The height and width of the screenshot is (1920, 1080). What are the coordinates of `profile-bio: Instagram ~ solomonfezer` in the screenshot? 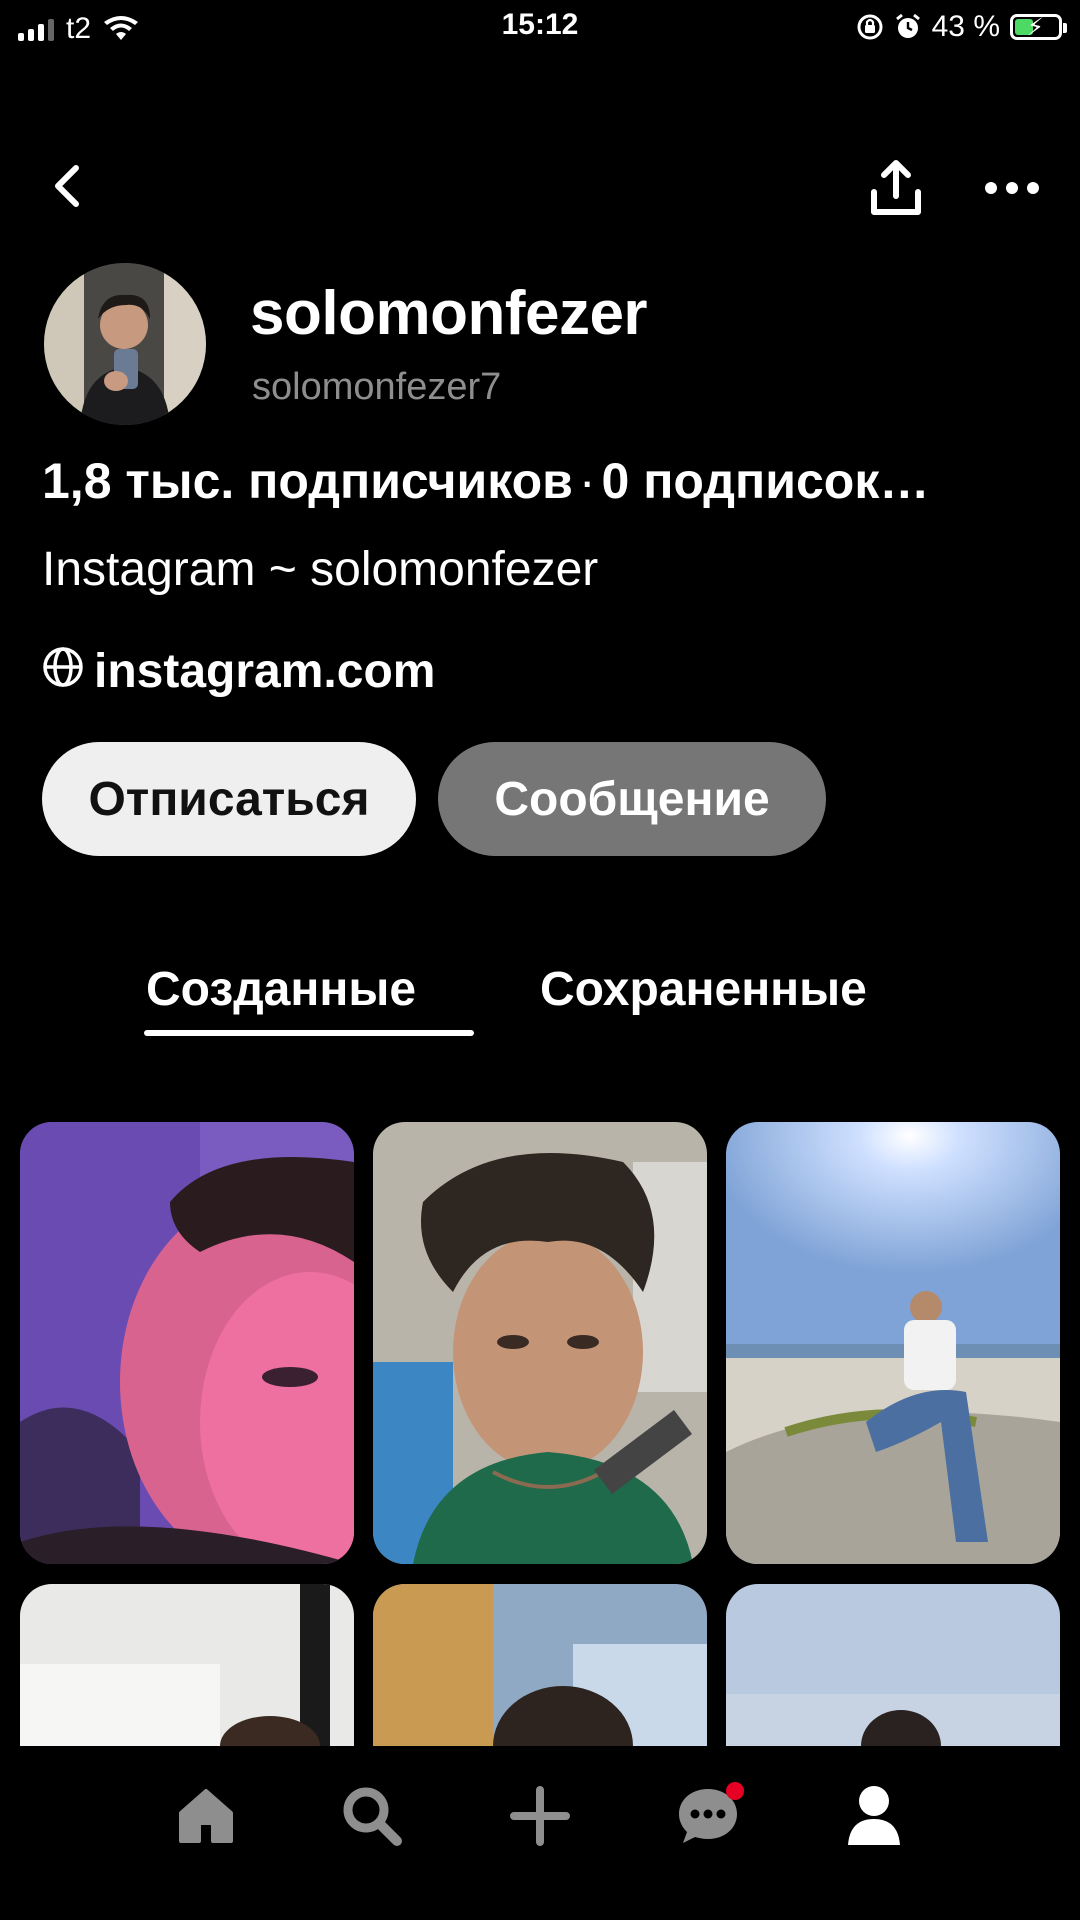 It's located at (320, 569).